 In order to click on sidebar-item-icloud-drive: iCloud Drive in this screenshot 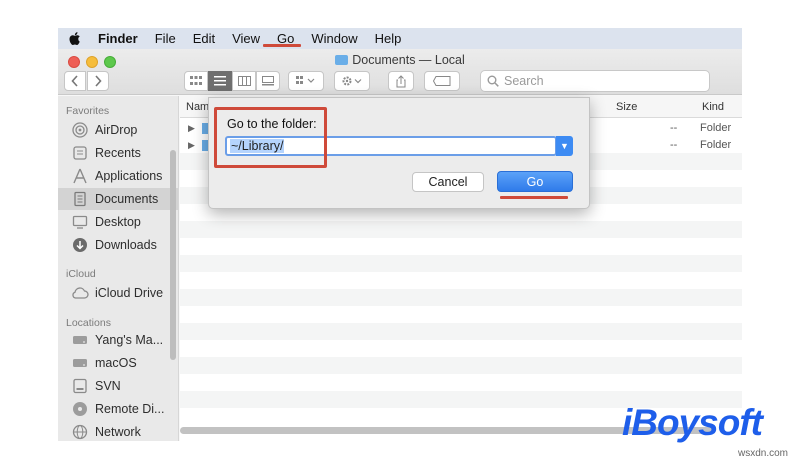, I will do `click(118, 293)`.